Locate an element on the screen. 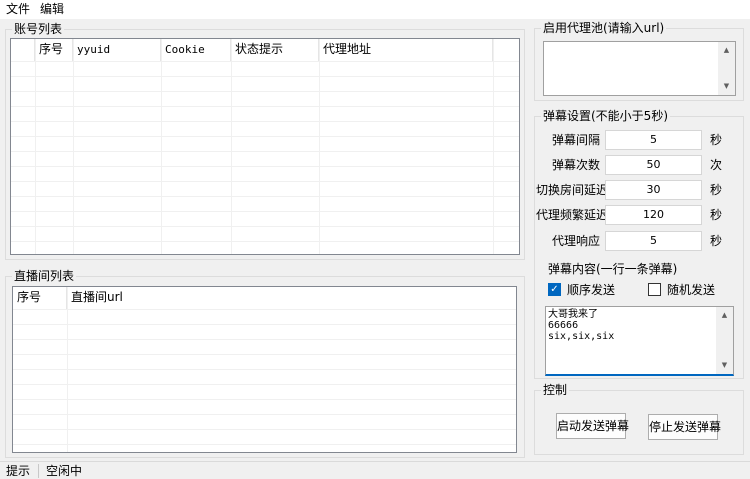  count-label: 弹幕次数 is located at coordinates (575, 165).